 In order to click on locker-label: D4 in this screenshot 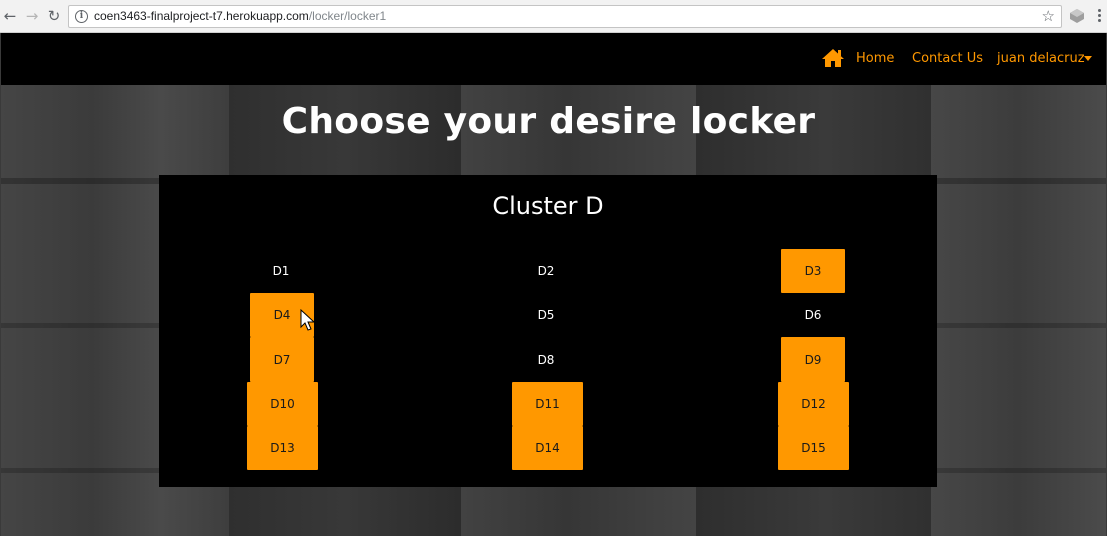, I will do `click(282, 315)`.